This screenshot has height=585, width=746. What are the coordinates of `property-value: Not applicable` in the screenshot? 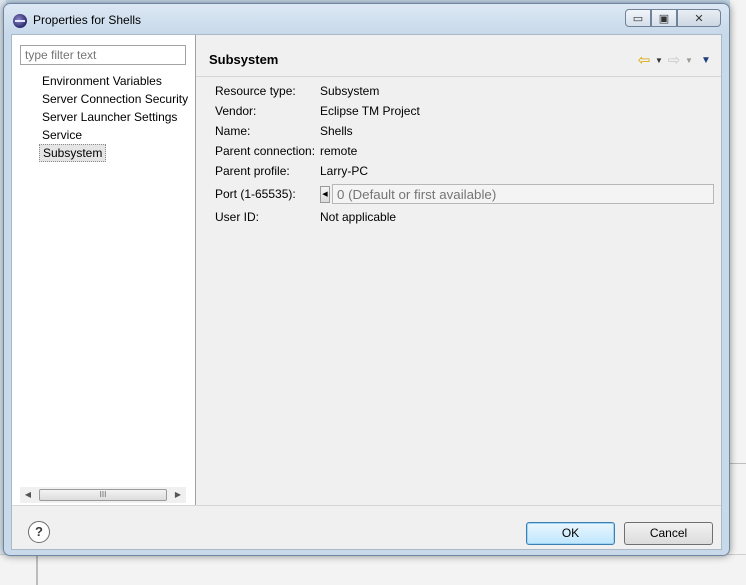 It's located at (358, 217).